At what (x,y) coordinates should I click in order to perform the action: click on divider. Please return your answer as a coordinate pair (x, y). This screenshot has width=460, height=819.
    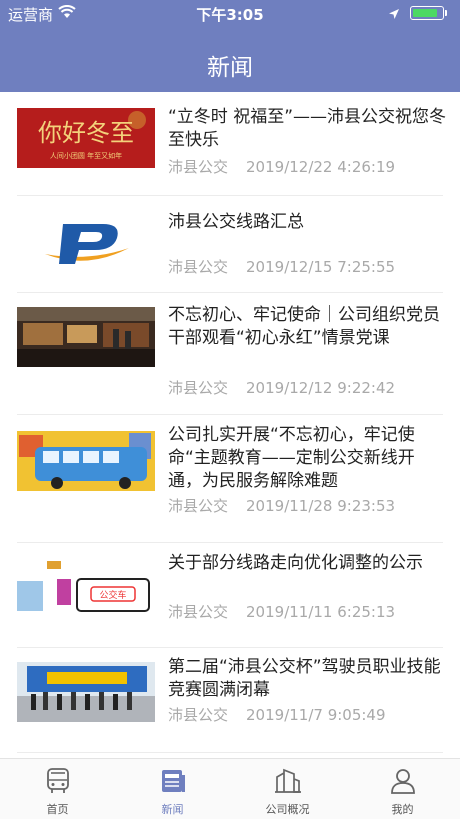
    Looking at the image, I should click on (230, 752).